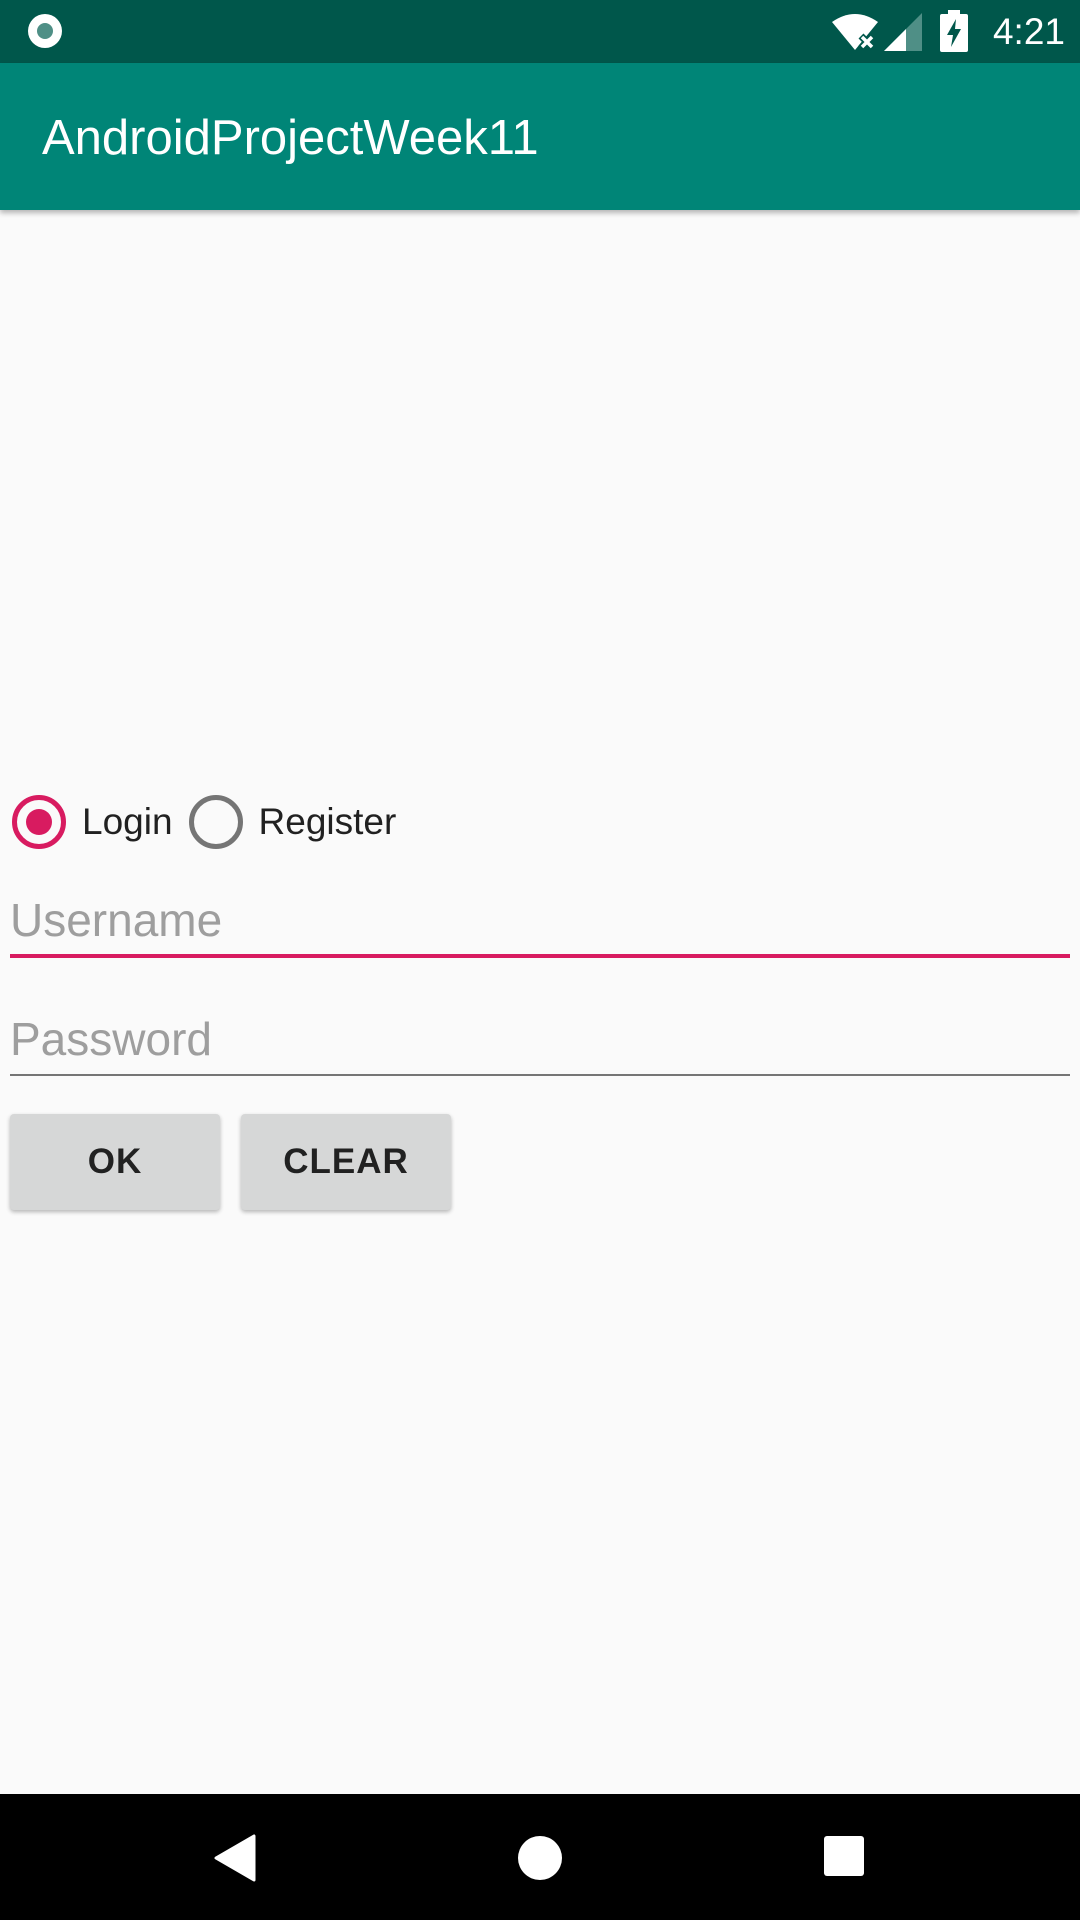  Describe the element at coordinates (903, 32) in the screenshot. I see `cell-signal-icon` at that location.